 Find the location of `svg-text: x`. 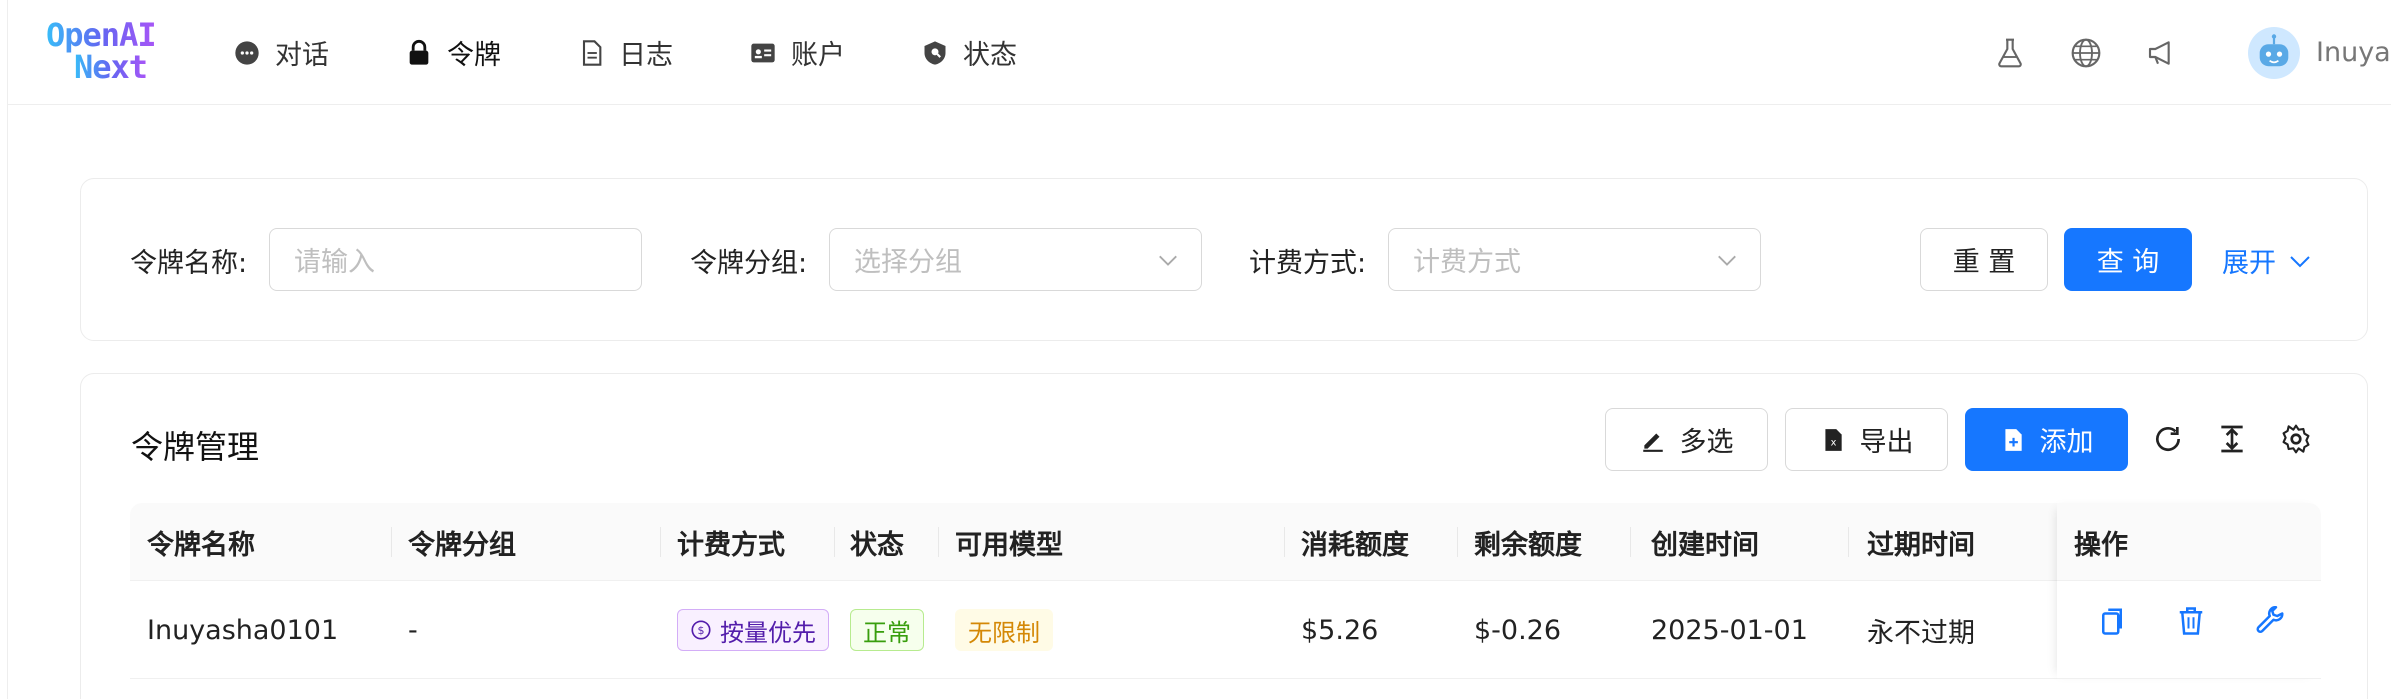

svg-text: x is located at coordinates (1833, 442).